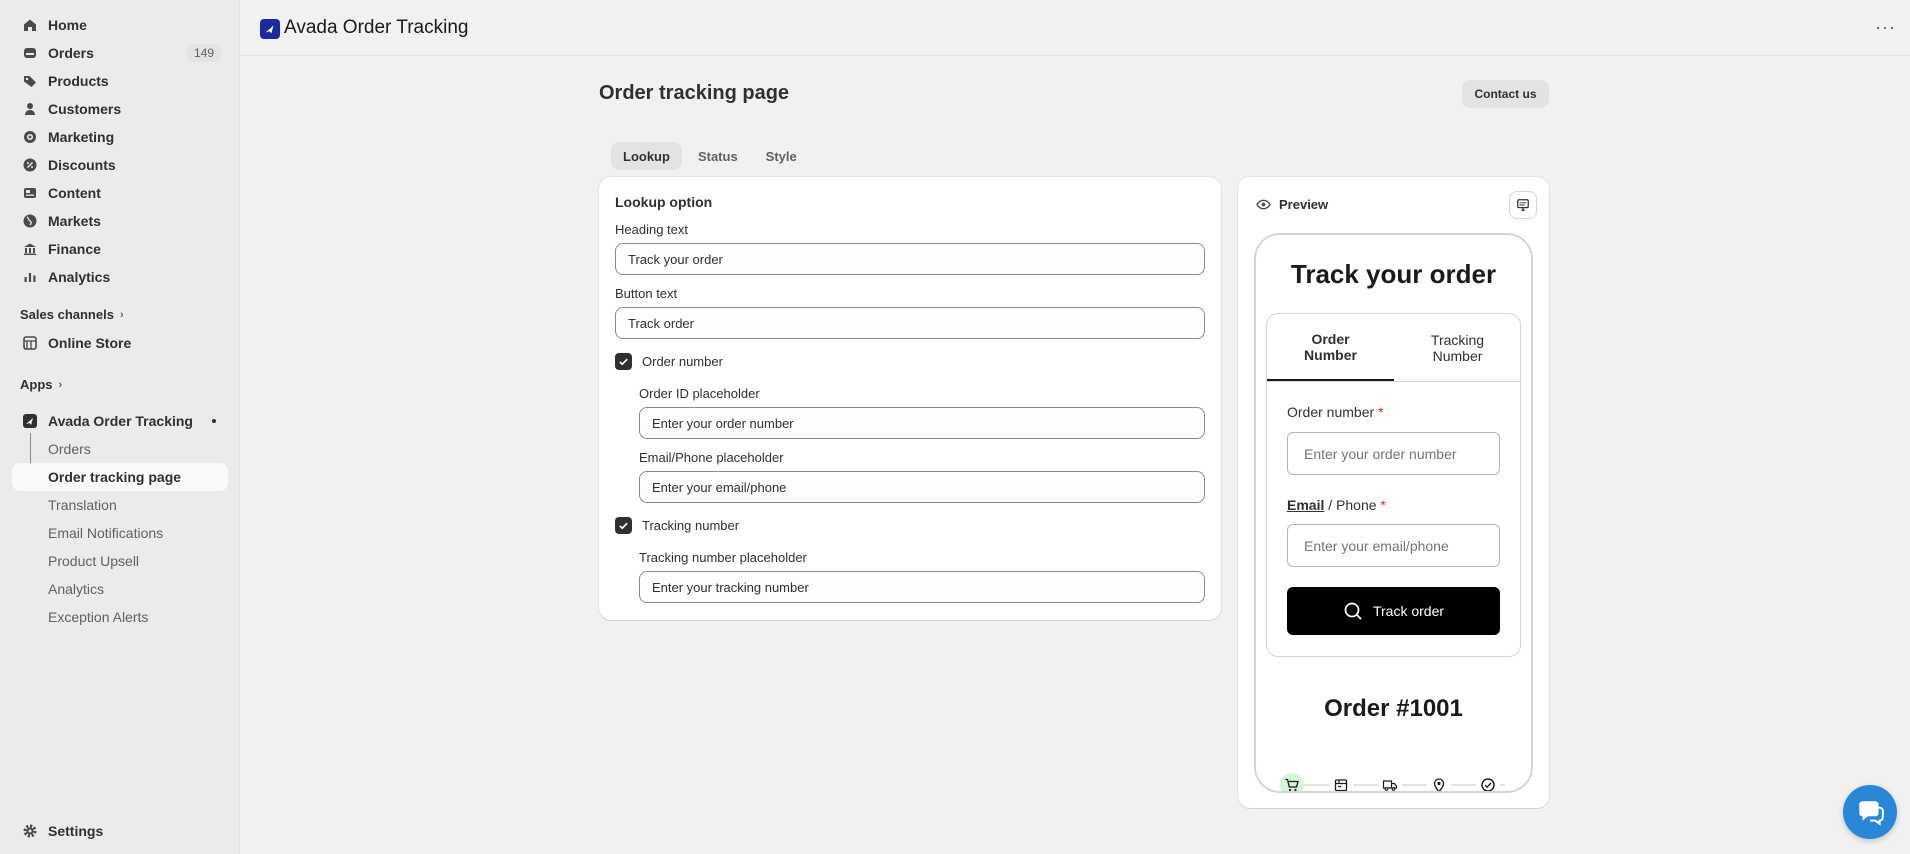 The image size is (1910, 854). What do you see at coordinates (120, 505) in the screenshot?
I see `app-sub-translation: Translation` at bounding box center [120, 505].